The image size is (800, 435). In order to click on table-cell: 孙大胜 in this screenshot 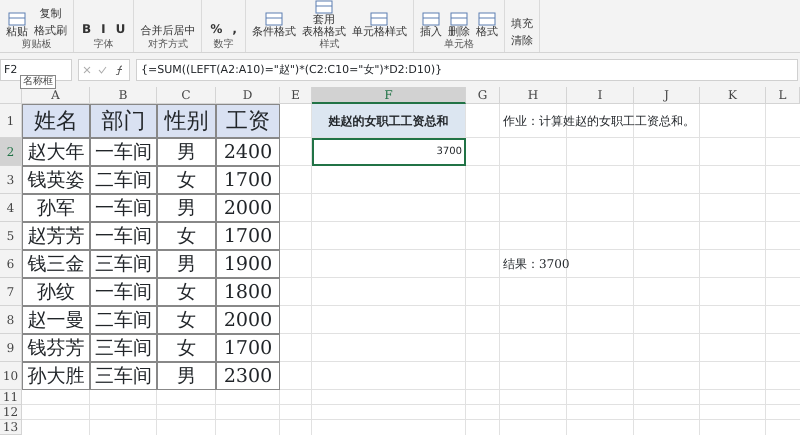, I will do `click(56, 376)`.